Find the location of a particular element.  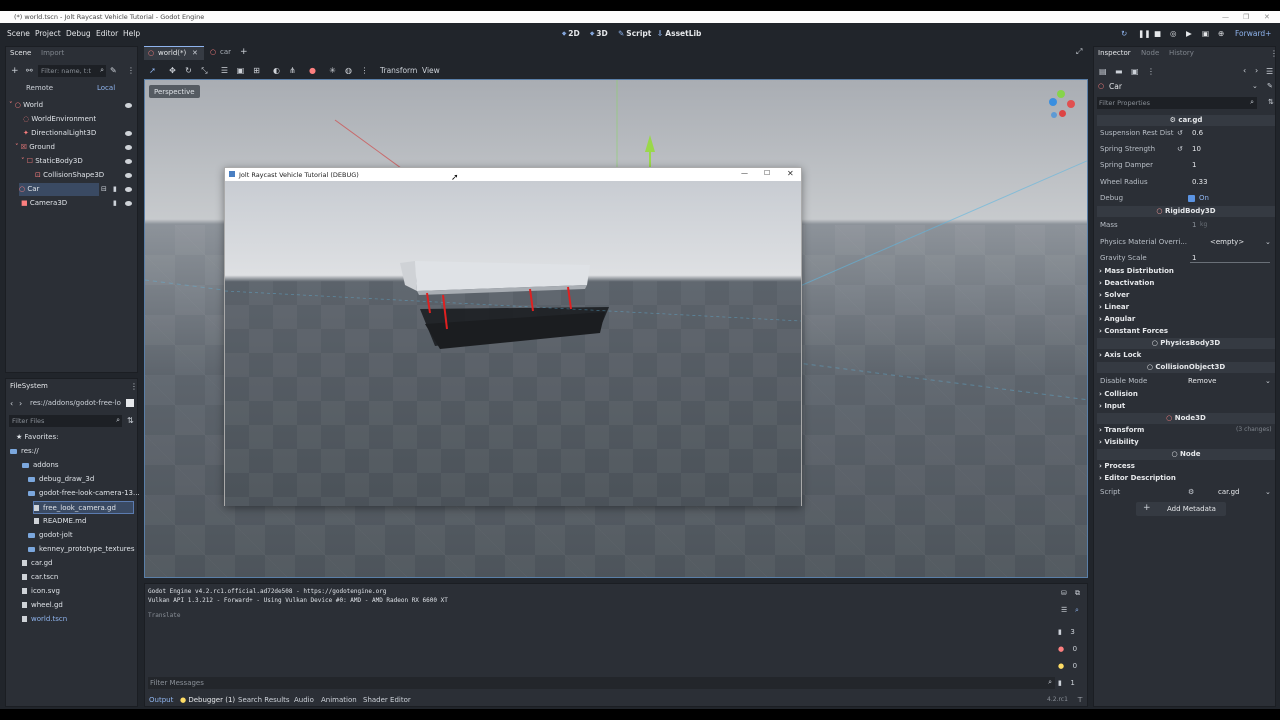

menu-editor: Editor is located at coordinates (107, 33).